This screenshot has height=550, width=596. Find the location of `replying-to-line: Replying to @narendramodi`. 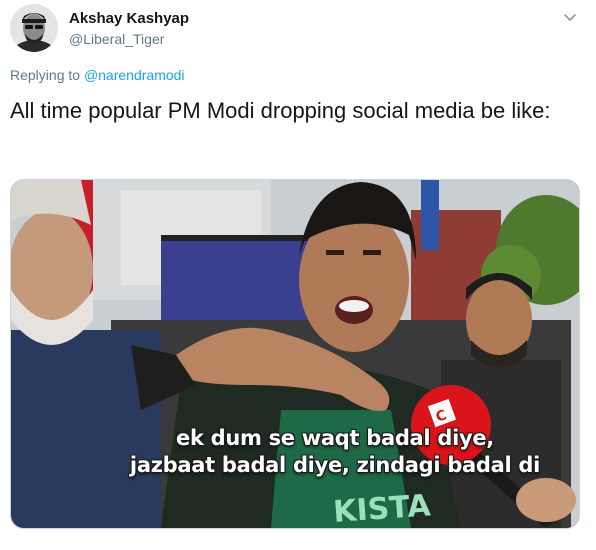

replying-to-line: Replying to @narendramodi is located at coordinates (97, 75).